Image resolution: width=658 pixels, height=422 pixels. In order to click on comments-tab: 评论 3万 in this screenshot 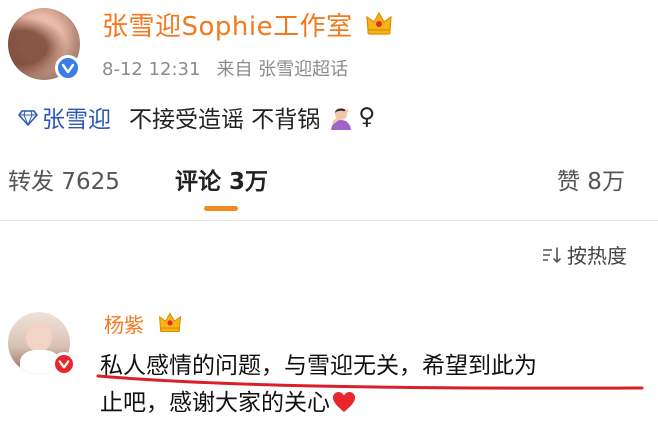, I will do `click(221, 179)`.